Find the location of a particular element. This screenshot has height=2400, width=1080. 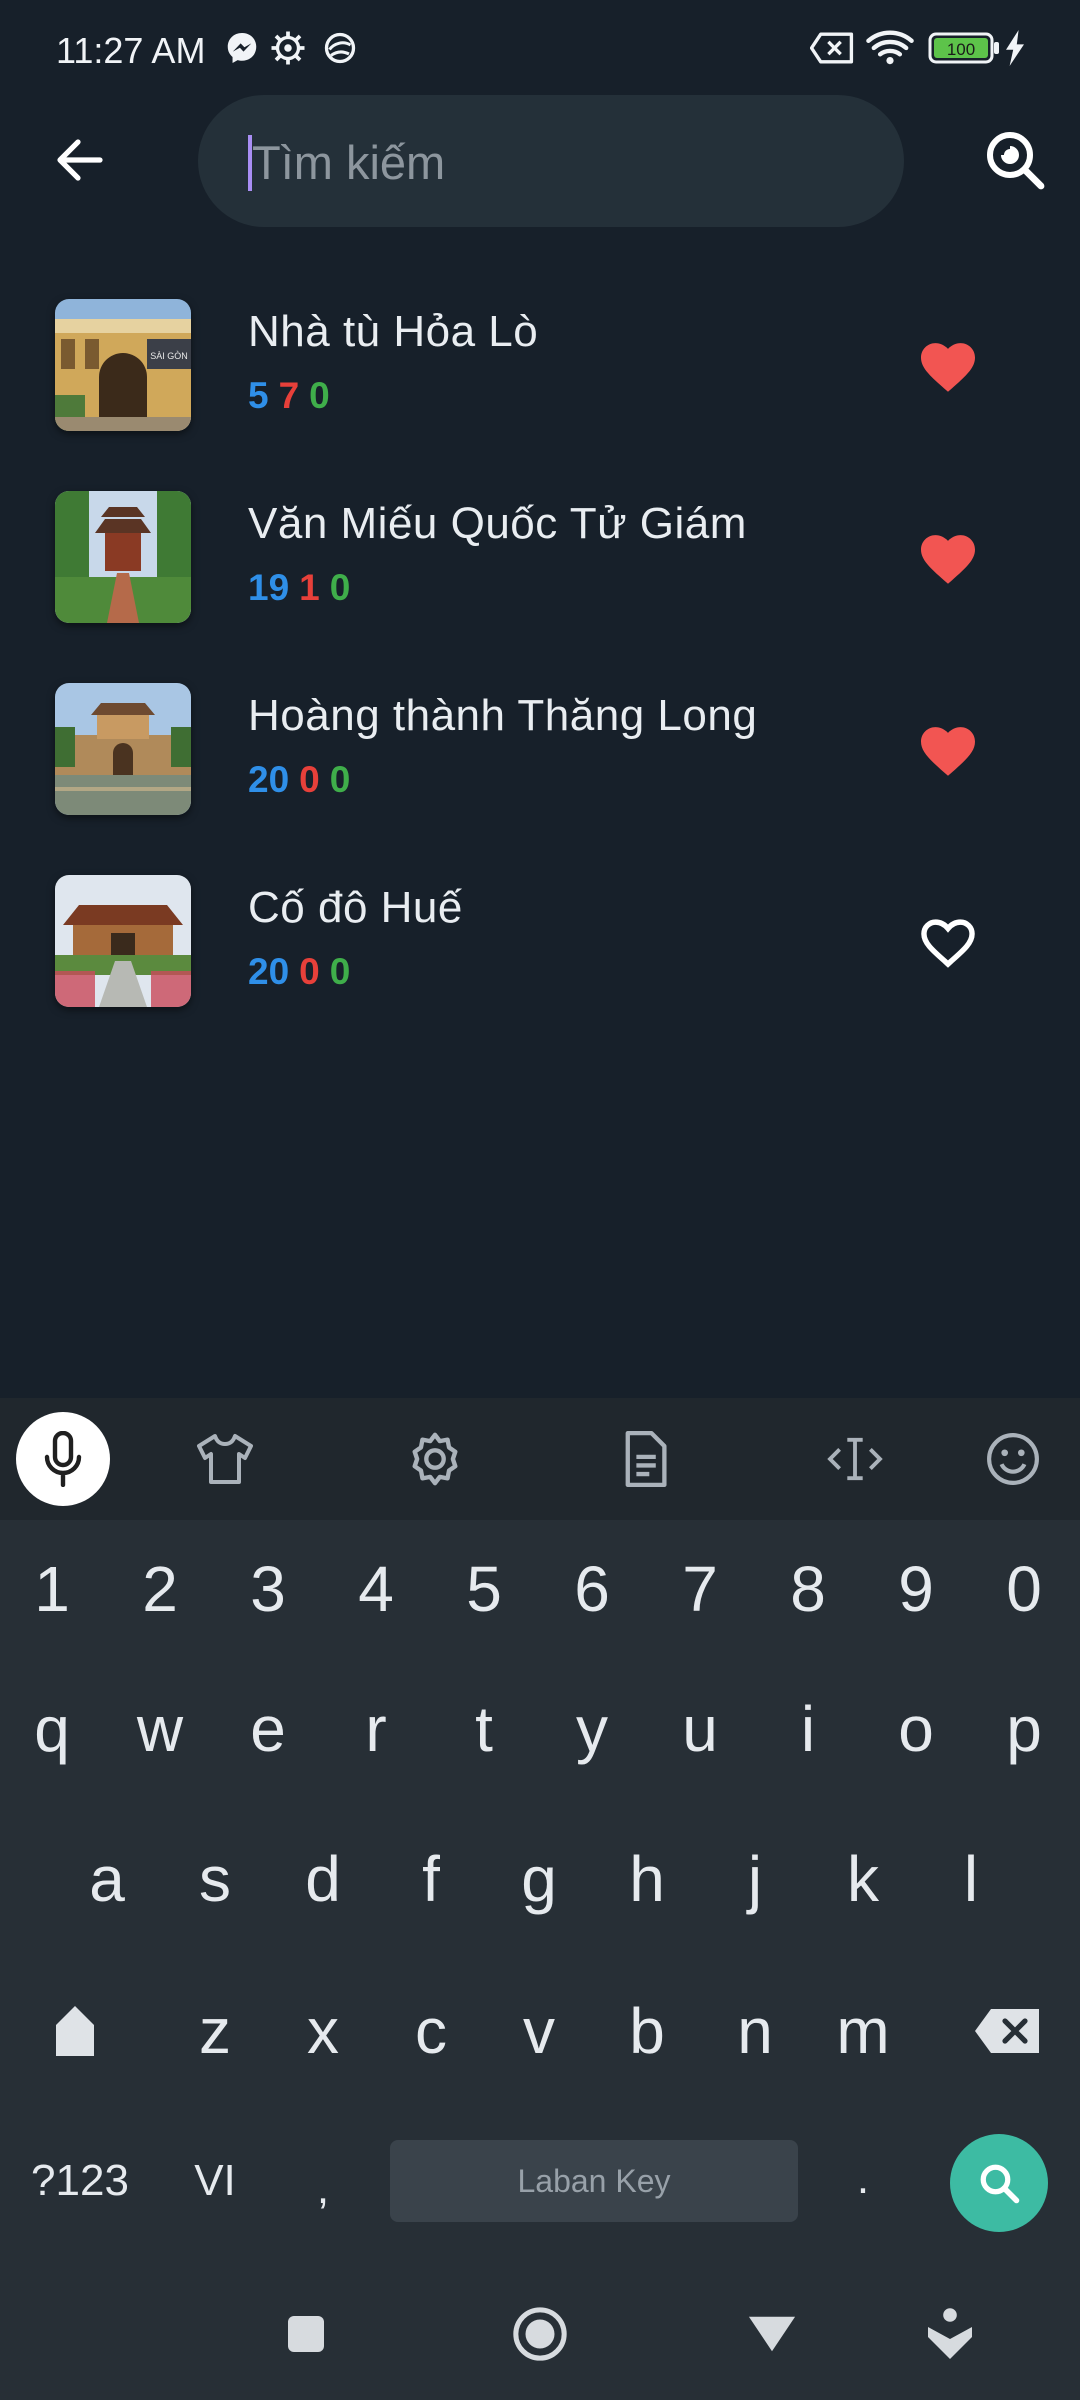

key-r: r is located at coordinates (376, 1729).